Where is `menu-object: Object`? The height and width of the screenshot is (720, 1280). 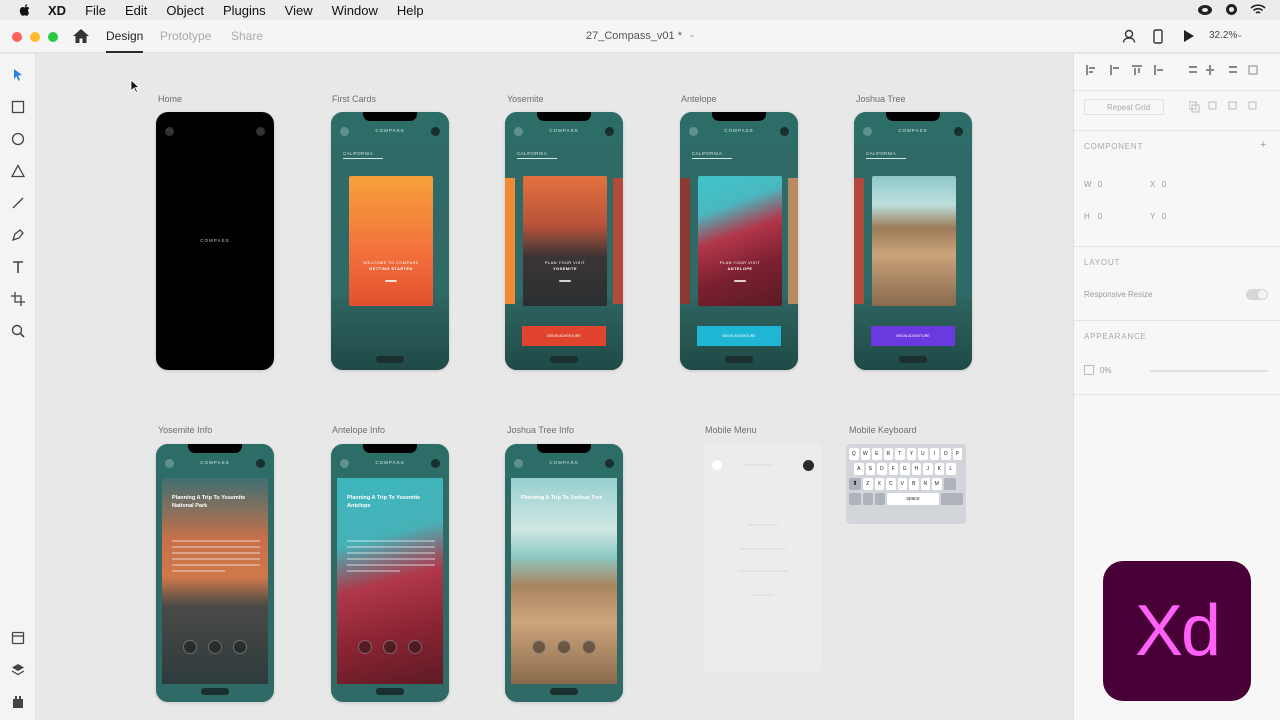
menu-object: Object is located at coordinates (185, 10).